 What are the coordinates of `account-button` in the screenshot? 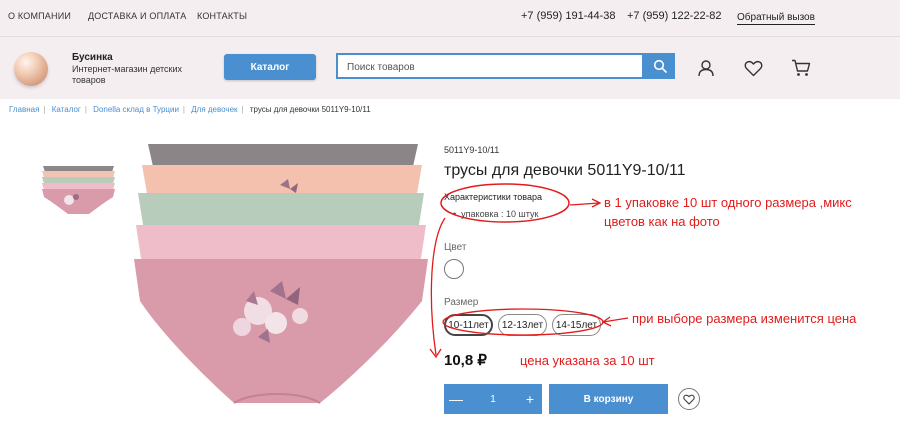 It's located at (706, 68).